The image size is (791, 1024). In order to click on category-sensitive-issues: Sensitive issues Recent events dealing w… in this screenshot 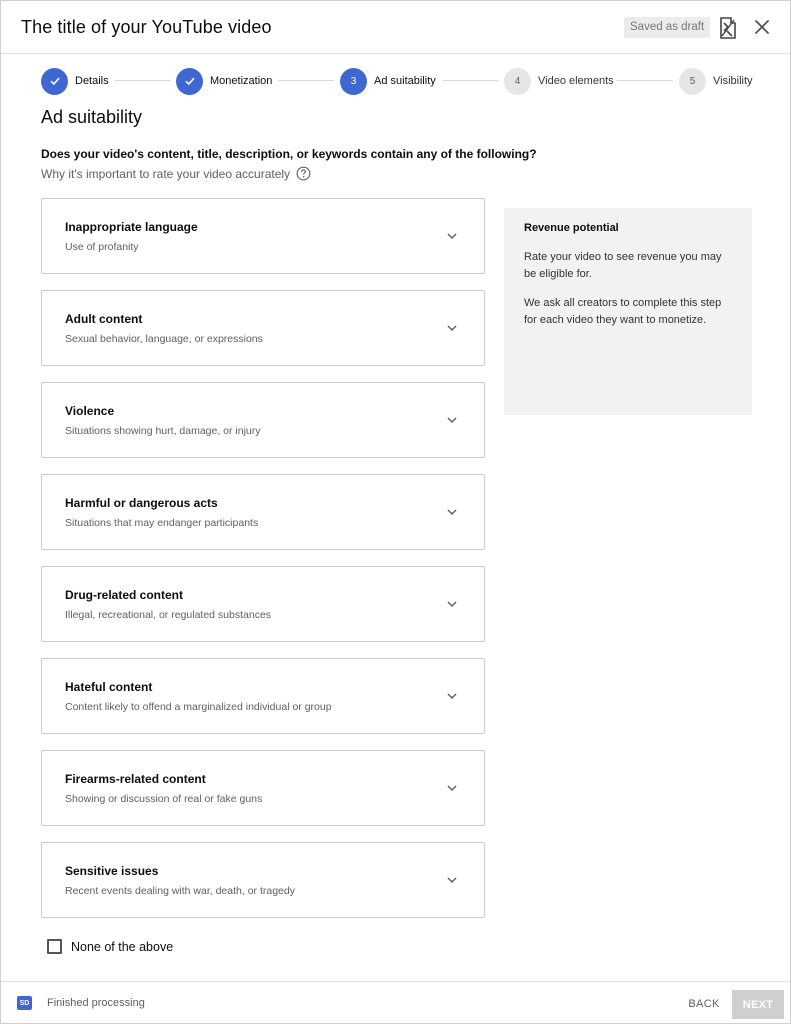, I will do `click(263, 880)`.